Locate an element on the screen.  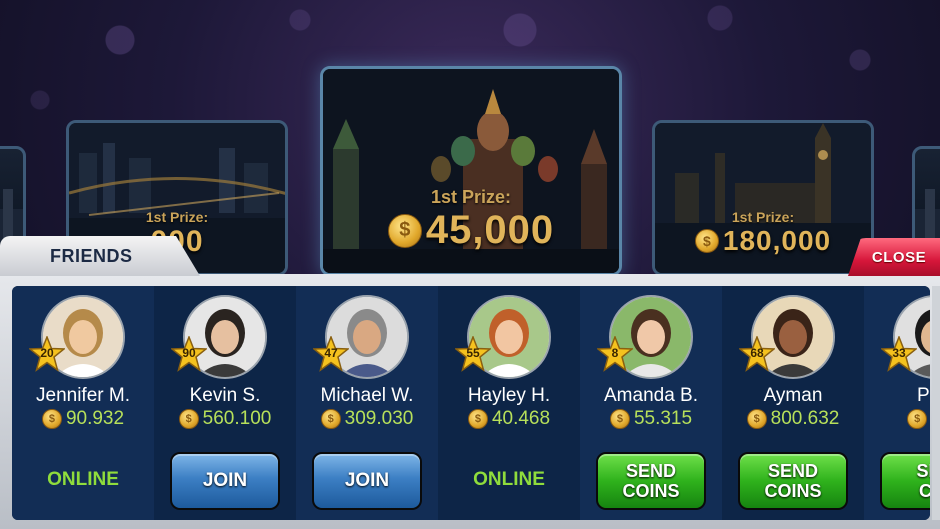
level-number: 33 is located at coordinates (899, 353).